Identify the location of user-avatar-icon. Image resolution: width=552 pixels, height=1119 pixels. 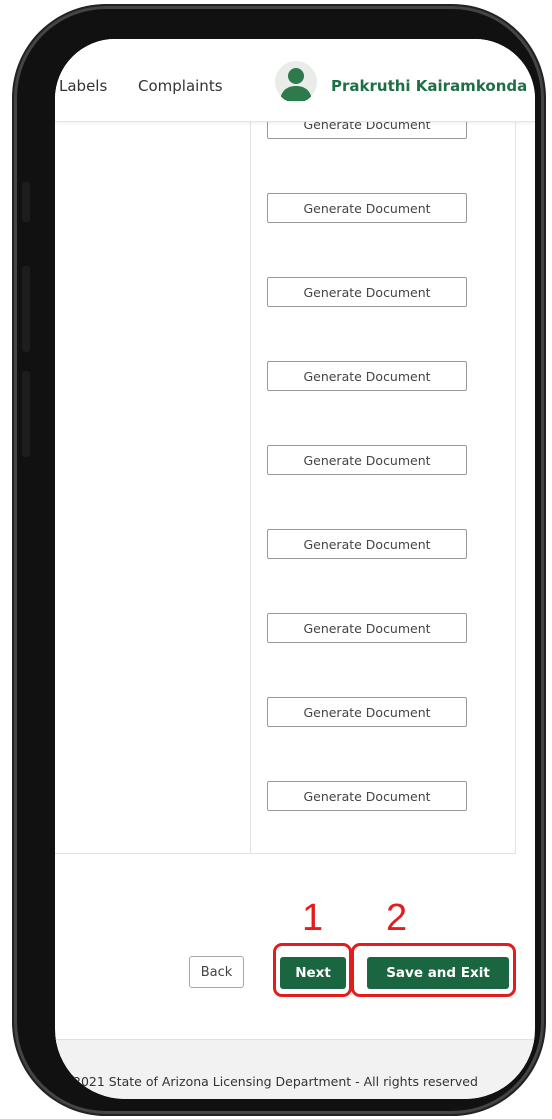
(296, 82).